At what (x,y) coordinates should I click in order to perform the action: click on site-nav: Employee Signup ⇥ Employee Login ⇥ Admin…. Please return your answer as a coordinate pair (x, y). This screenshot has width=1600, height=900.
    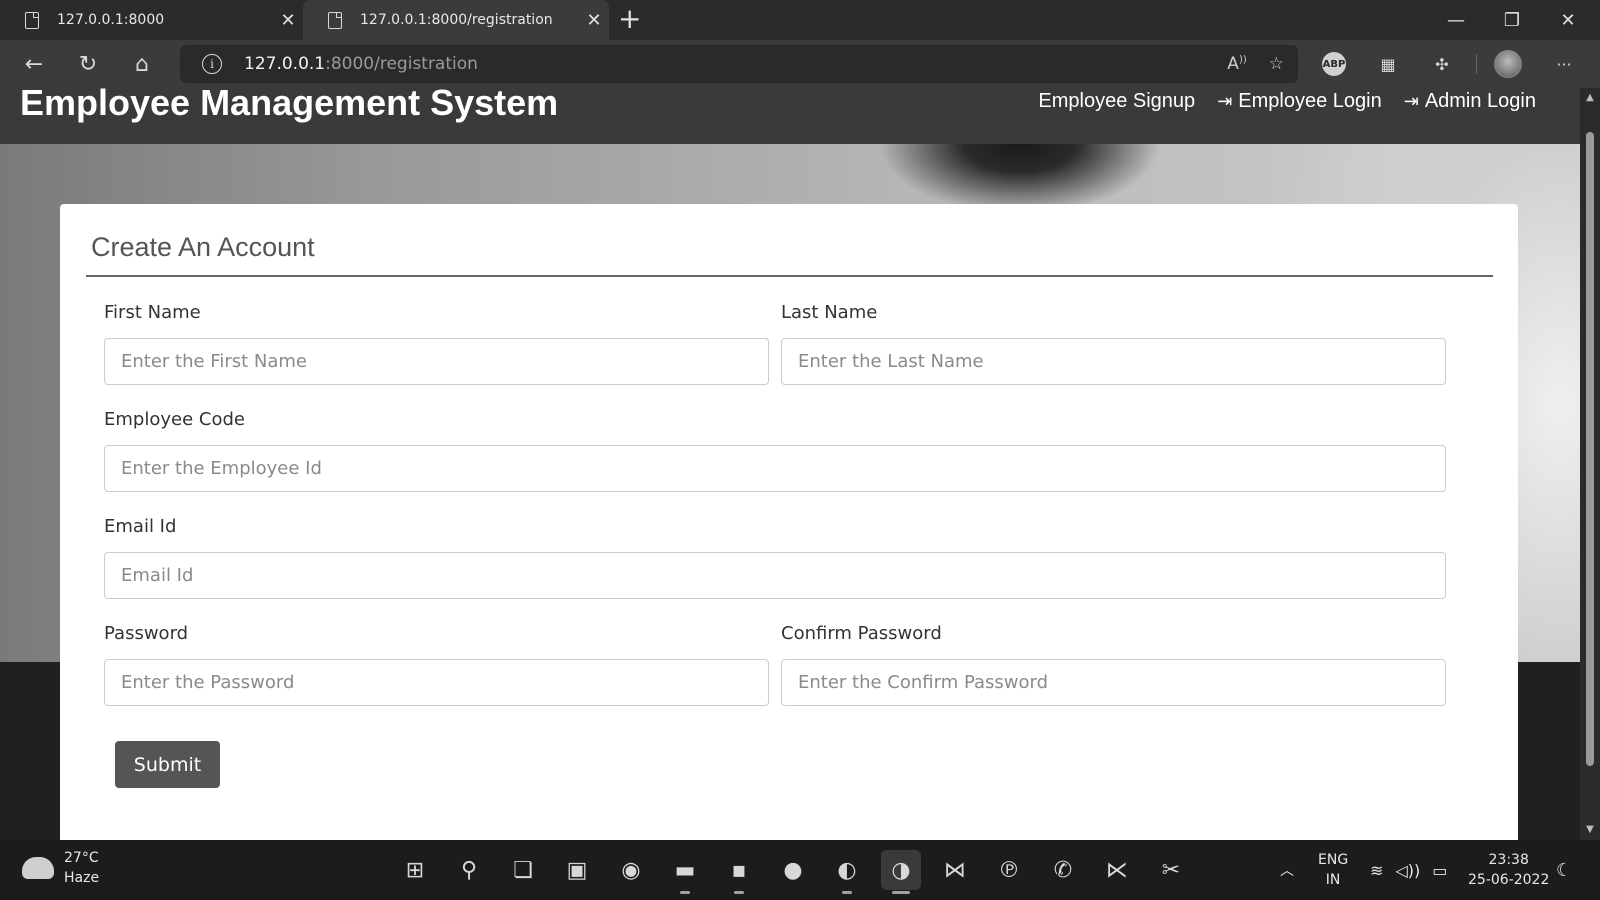
    Looking at the image, I should click on (1287, 101).